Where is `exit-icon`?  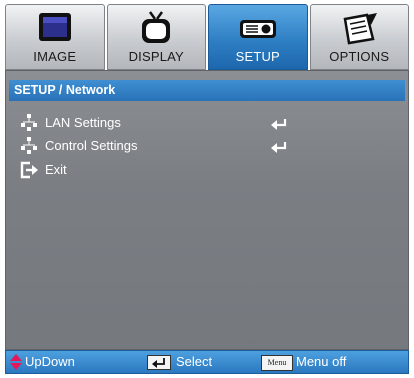
exit-icon is located at coordinates (29, 170).